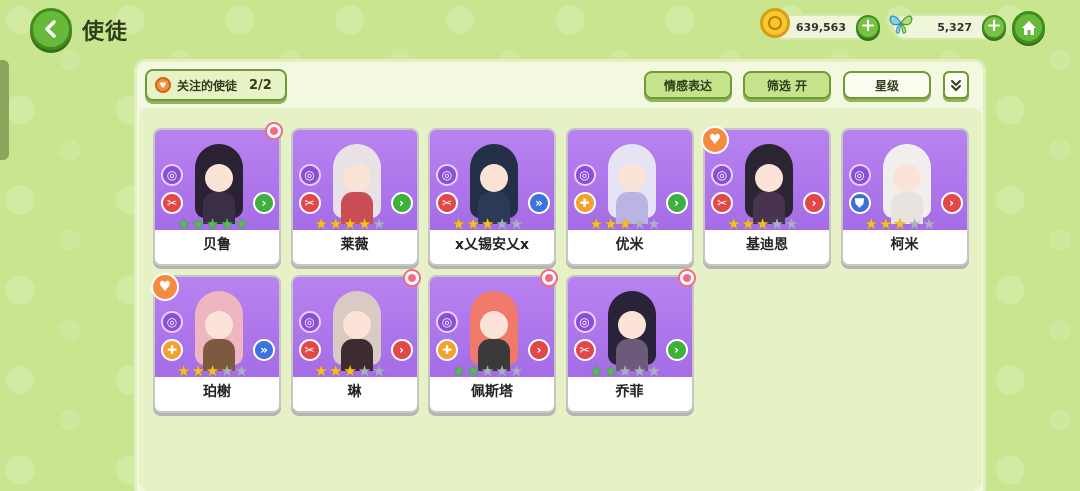  Describe the element at coordinates (629, 245) in the screenshot. I see `apostle-name: 优米` at that location.